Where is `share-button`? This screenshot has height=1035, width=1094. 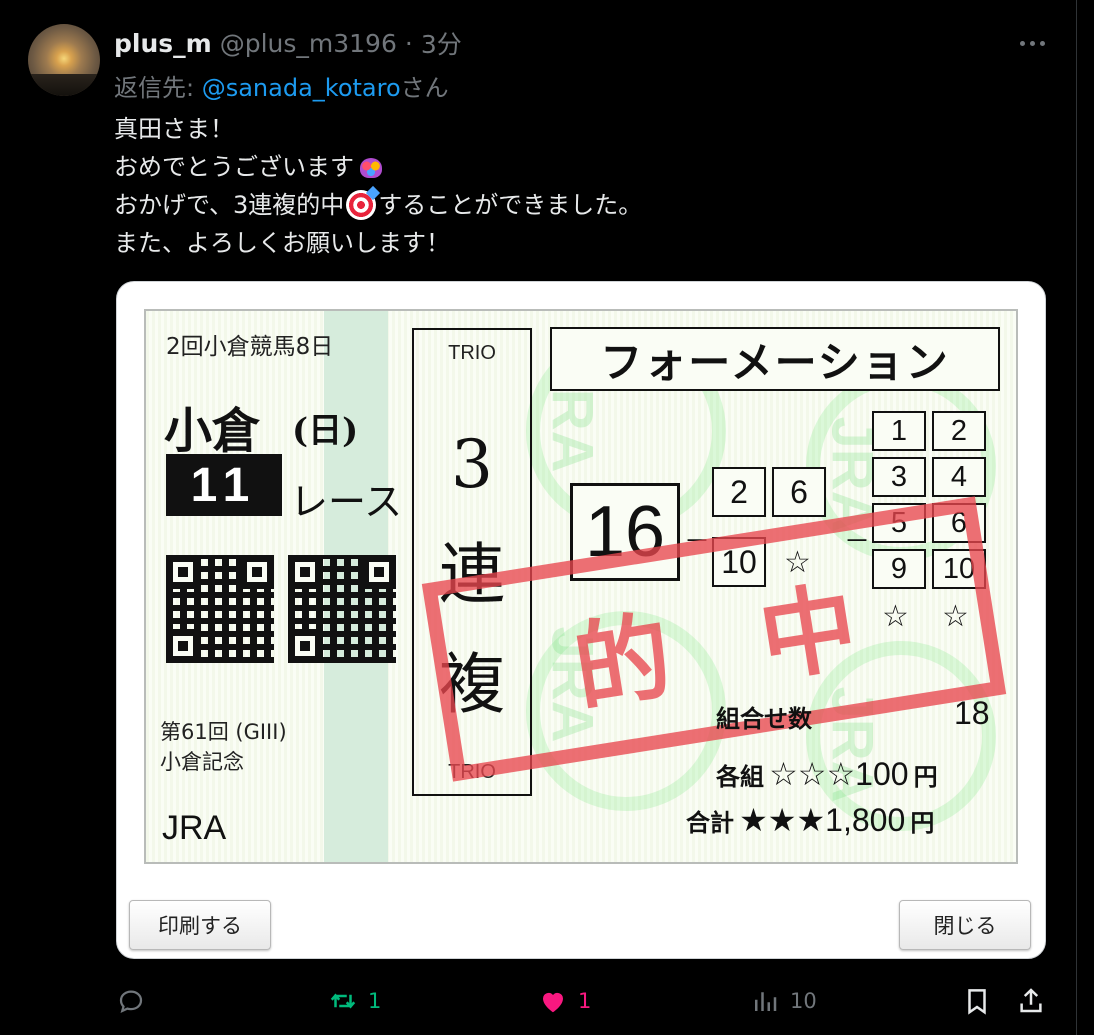
share-button is located at coordinates (1031, 1001).